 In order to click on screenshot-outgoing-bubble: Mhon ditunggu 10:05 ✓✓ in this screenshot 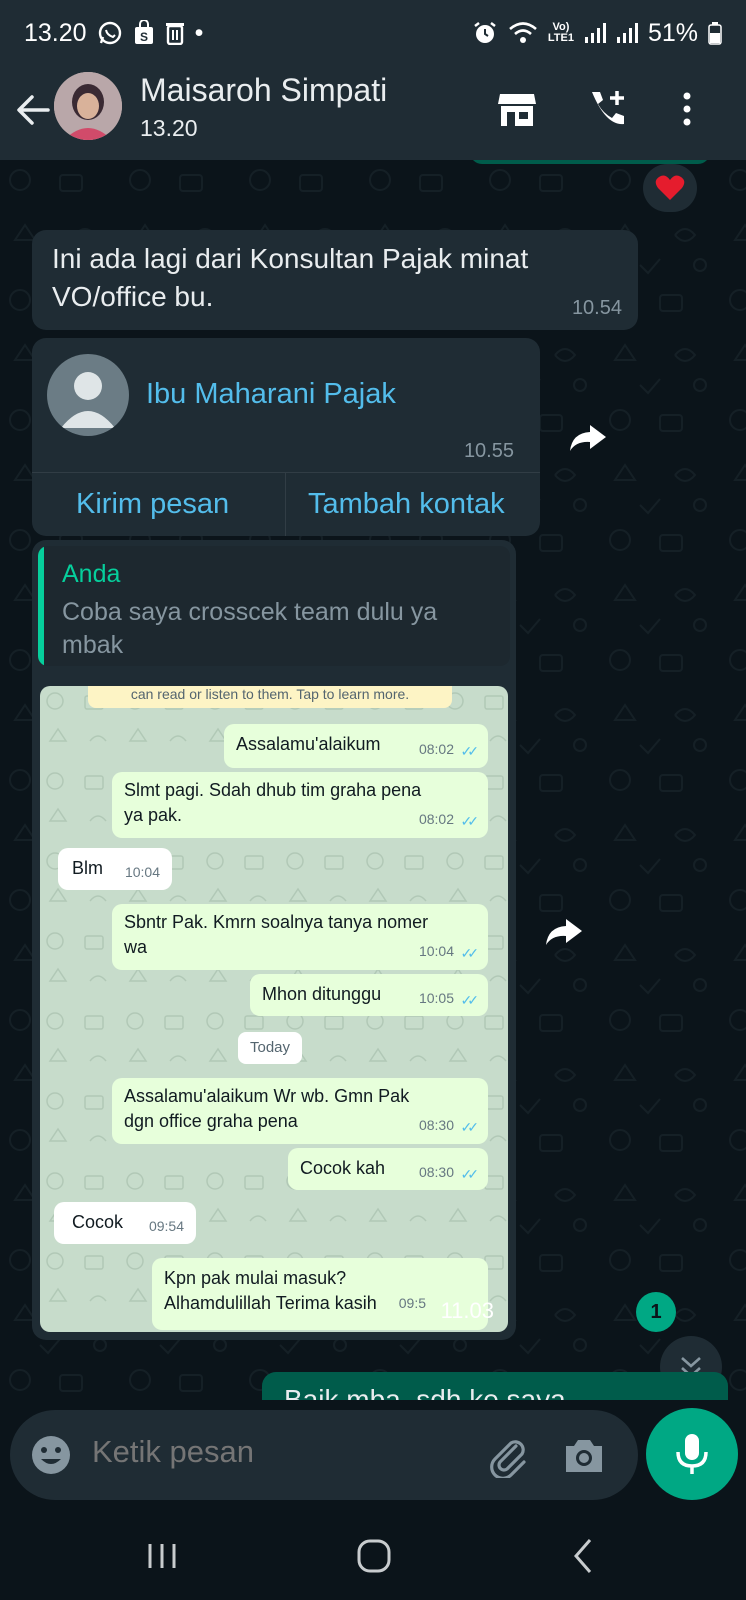, I will do `click(369, 995)`.